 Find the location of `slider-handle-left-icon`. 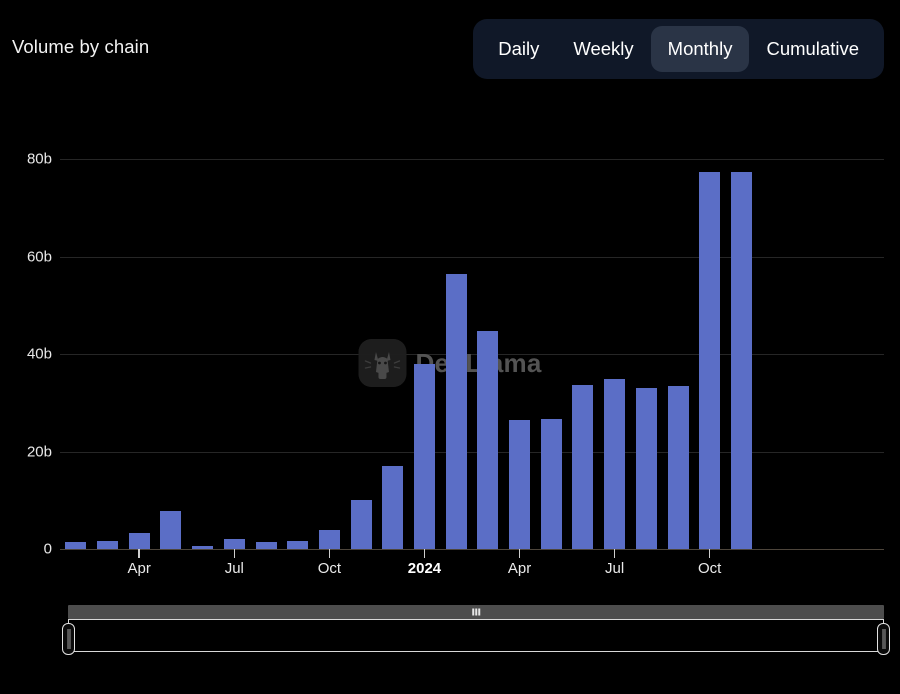

slider-handle-left-icon is located at coordinates (68, 639).